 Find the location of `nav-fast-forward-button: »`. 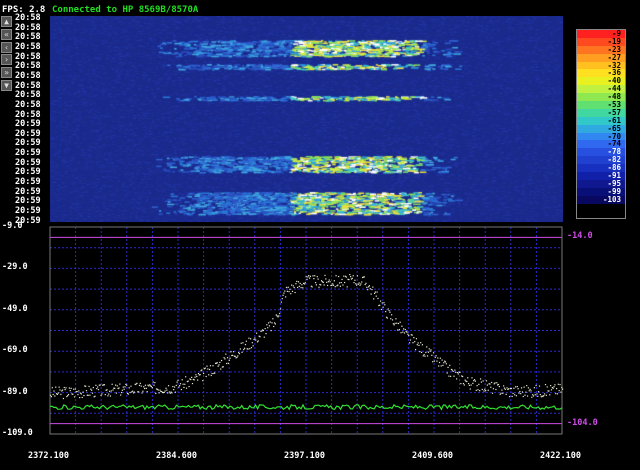

nav-fast-forward-button: » is located at coordinates (6, 73).